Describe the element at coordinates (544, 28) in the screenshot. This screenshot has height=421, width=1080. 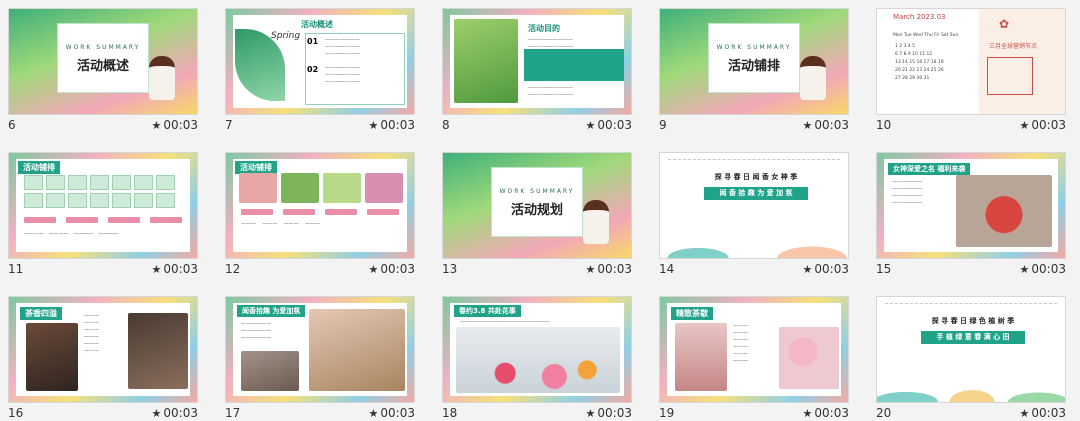
I see `slide-title: 活动目的` at that location.